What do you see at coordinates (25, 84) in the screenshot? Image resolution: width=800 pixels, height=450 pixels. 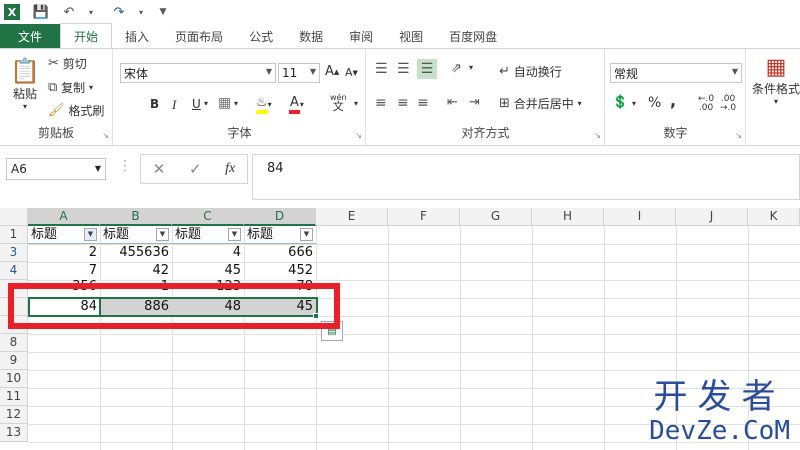 I see `paste-button: 📋 粘贴 ▾` at bounding box center [25, 84].